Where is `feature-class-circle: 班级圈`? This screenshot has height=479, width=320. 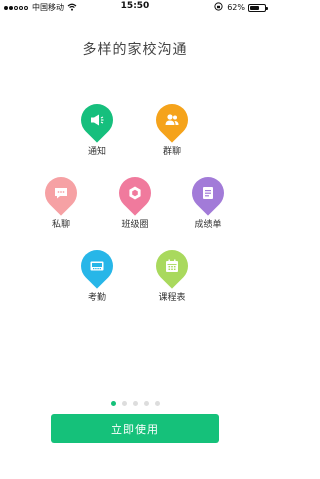 feature-class-circle: 班级圈 is located at coordinates (135, 200).